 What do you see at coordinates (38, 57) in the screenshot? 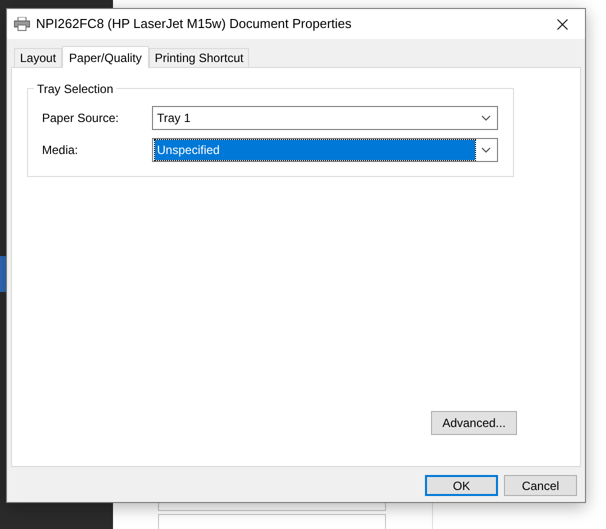
I see `tab: Layout` at bounding box center [38, 57].